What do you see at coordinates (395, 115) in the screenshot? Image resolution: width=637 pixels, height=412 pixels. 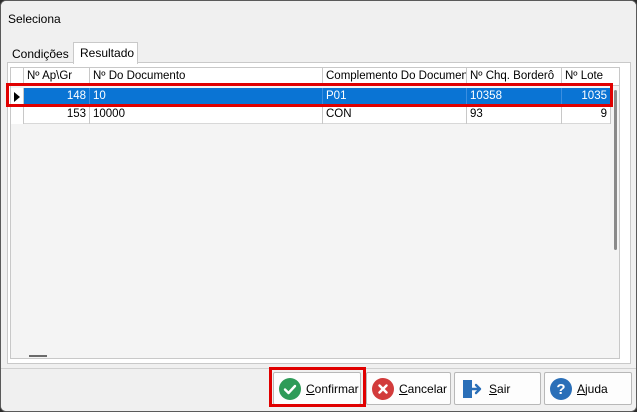 I see `cell-document-complement: CON` at bounding box center [395, 115].